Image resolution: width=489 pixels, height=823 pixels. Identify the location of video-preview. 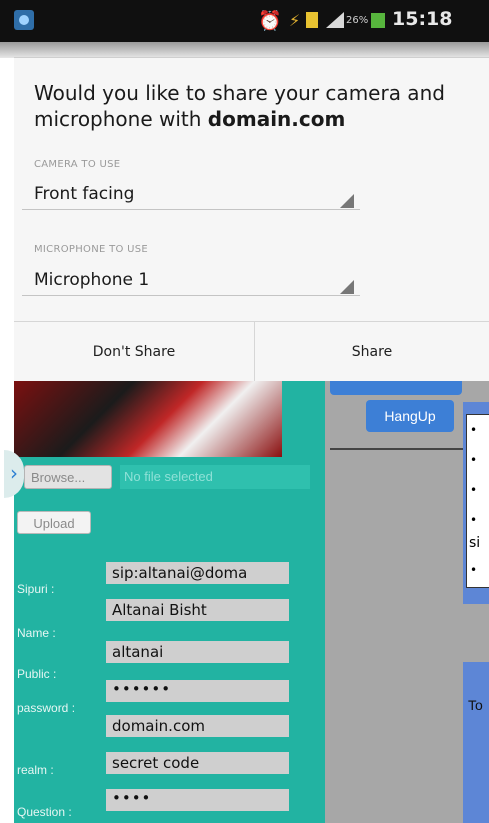
(148, 419).